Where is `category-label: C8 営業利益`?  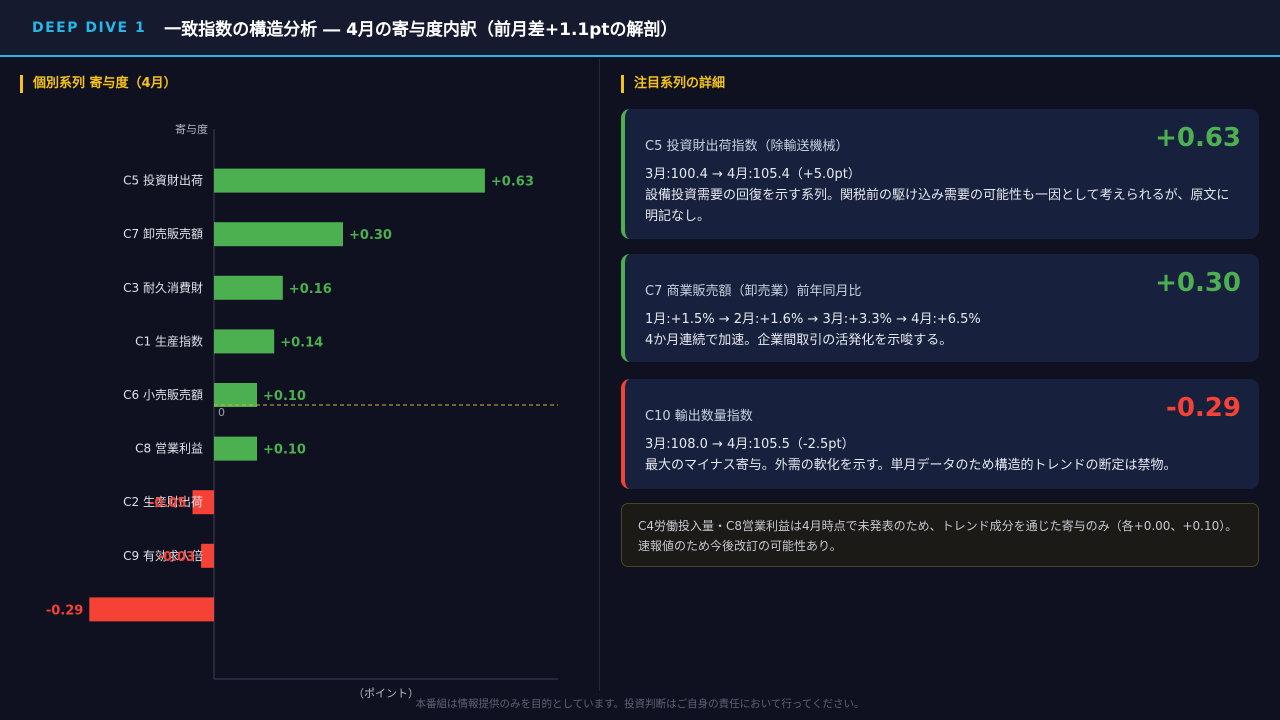
category-label: C8 営業利益 is located at coordinates (169, 449).